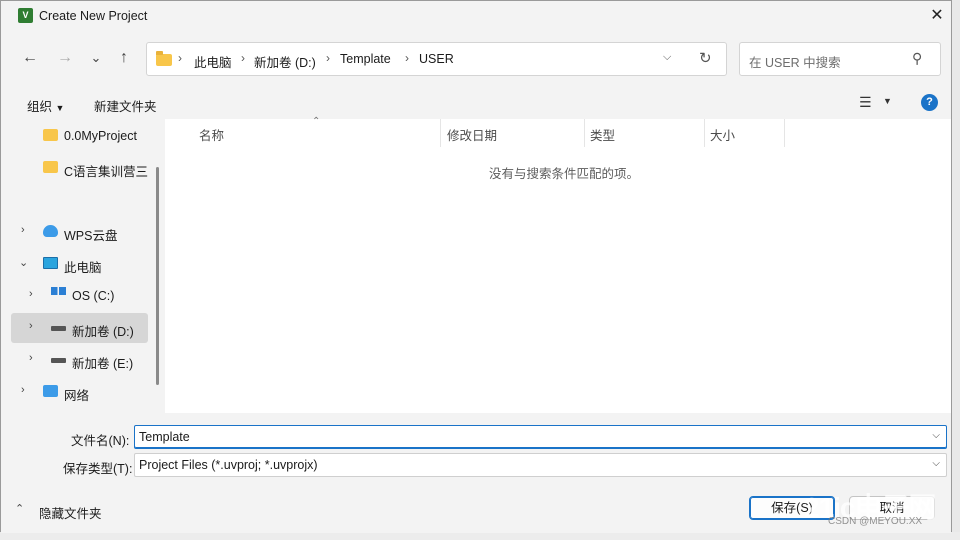  What do you see at coordinates (602, 134) in the screenshot?
I see `column-header-type: 类型` at bounding box center [602, 134].